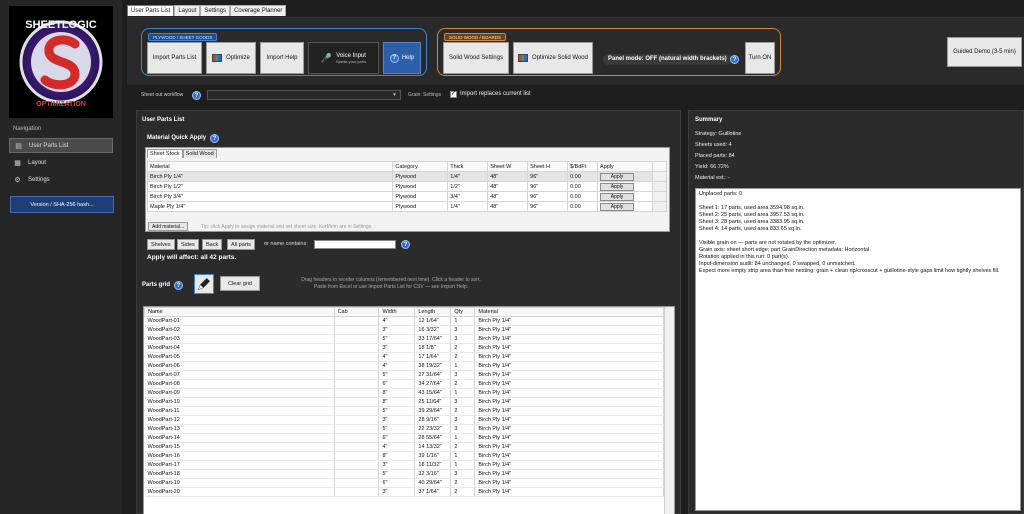  I want to click on part-length-cell: 37 1/64", so click(433, 492).